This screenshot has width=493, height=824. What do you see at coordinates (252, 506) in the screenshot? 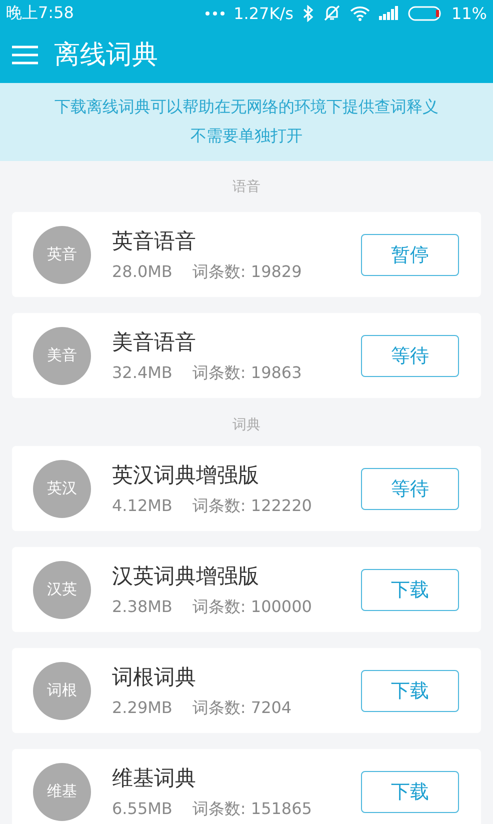
I see `entry-count: 词条数: 122220` at bounding box center [252, 506].